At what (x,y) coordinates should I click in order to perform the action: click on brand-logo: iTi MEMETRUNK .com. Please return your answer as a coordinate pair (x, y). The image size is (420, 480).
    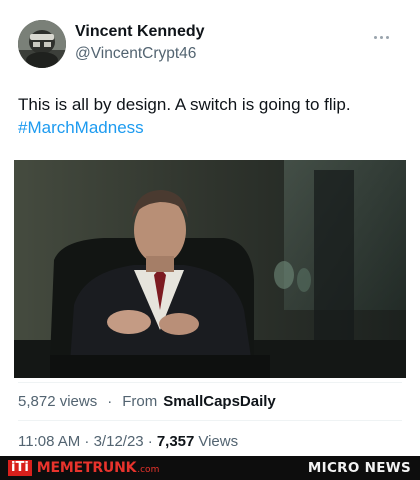
    Looking at the image, I should click on (83, 468).